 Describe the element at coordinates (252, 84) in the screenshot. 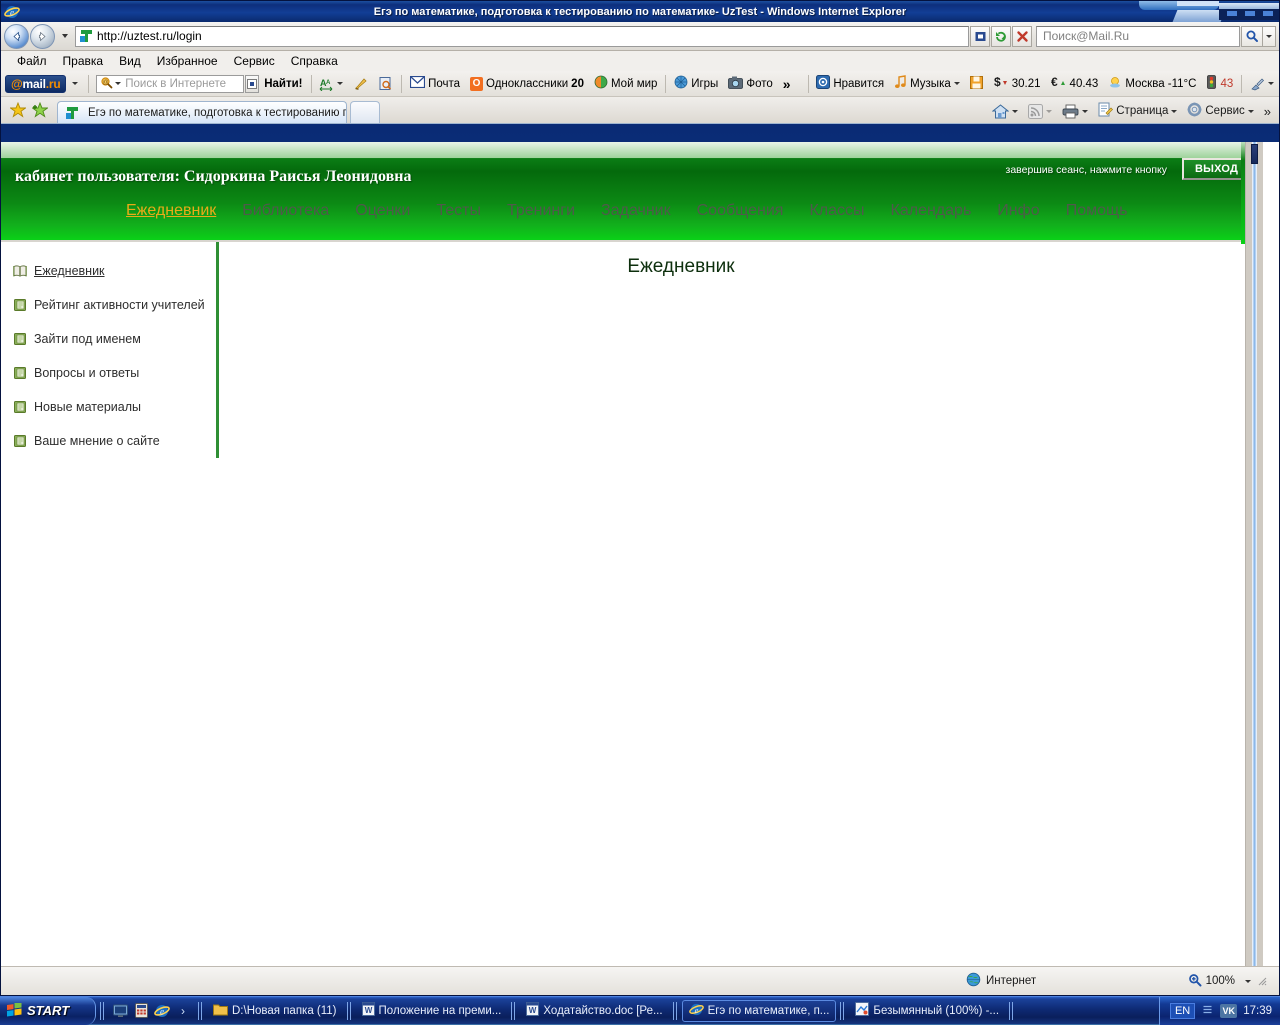

I see `mailru-search-submit-icon` at that location.